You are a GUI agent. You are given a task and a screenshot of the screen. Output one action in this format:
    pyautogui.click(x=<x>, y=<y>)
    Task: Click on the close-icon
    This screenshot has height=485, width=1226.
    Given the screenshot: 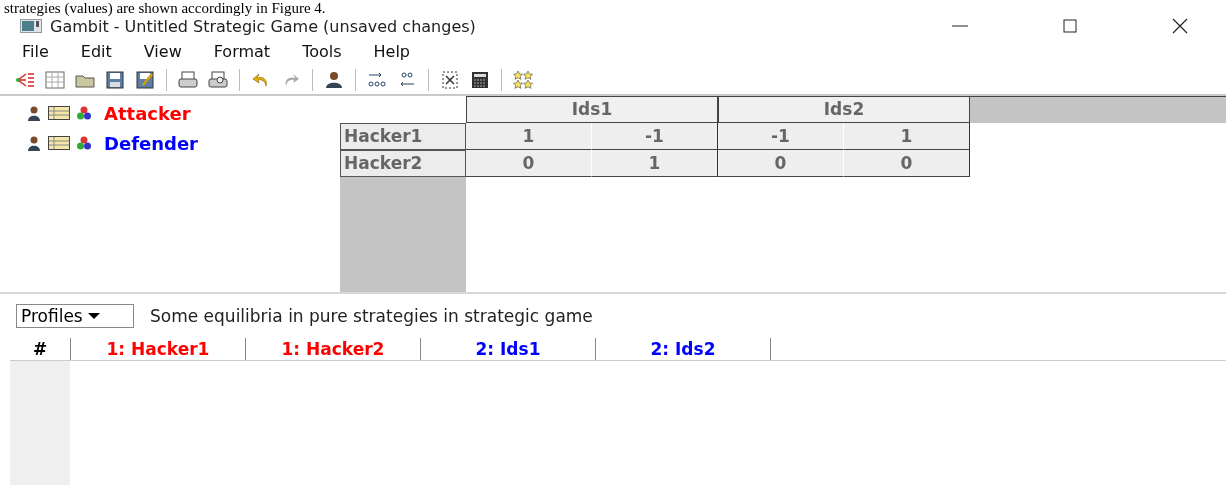 What is the action you would take?
    pyautogui.click(x=1180, y=26)
    